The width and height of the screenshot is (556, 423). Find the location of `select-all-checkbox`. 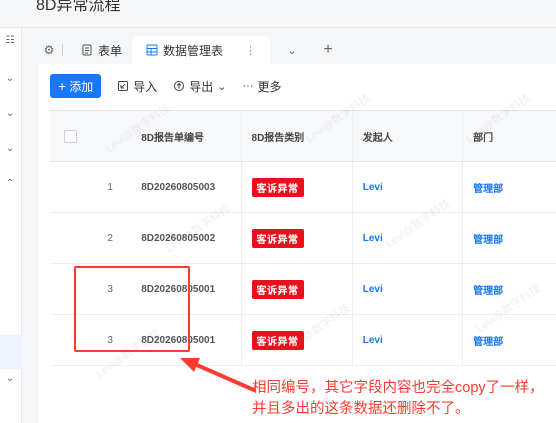

select-all-checkbox is located at coordinates (70, 136).